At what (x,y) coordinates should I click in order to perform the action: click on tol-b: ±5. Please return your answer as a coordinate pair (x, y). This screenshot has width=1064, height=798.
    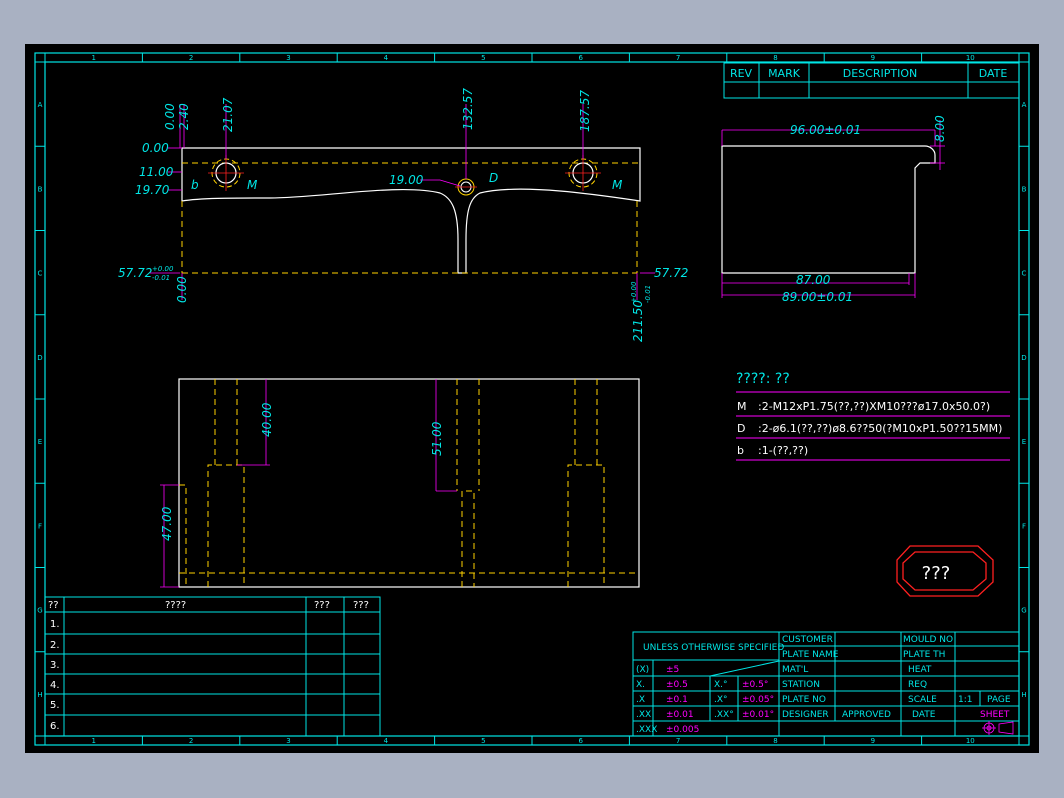
    Looking at the image, I should click on (672, 670).